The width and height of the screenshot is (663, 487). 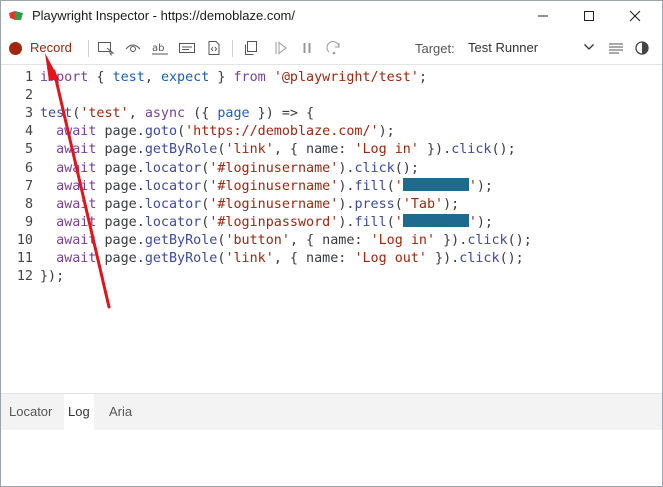 I want to click on close-button, so click(x=635, y=16).